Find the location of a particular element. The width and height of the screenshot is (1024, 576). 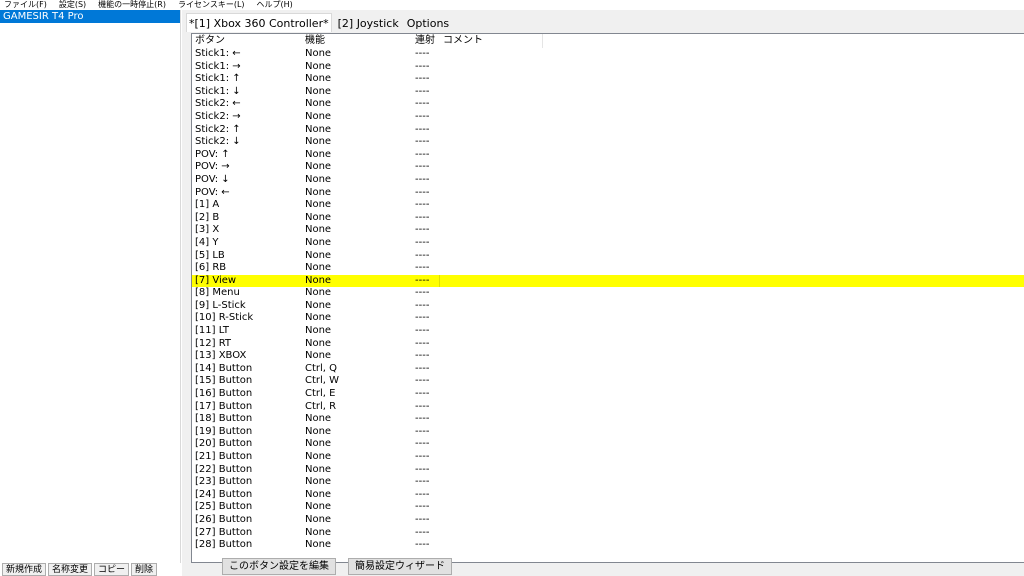

cell-button: Stick2: → is located at coordinates (218, 116).